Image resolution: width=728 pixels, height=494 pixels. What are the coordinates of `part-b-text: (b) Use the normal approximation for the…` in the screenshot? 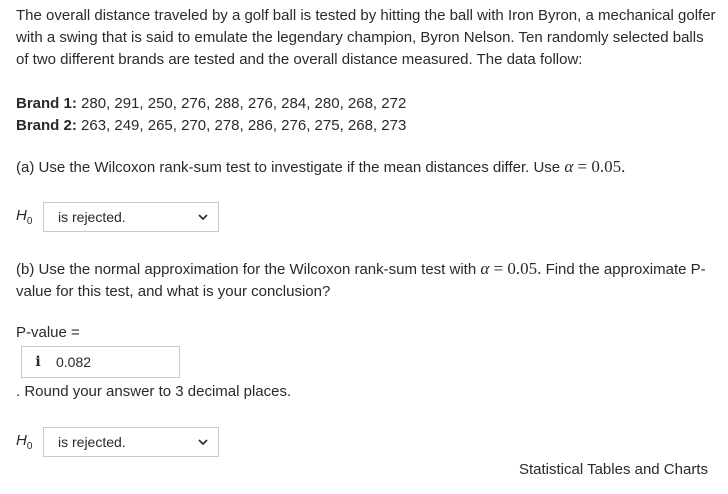 It's located at (246, 269).